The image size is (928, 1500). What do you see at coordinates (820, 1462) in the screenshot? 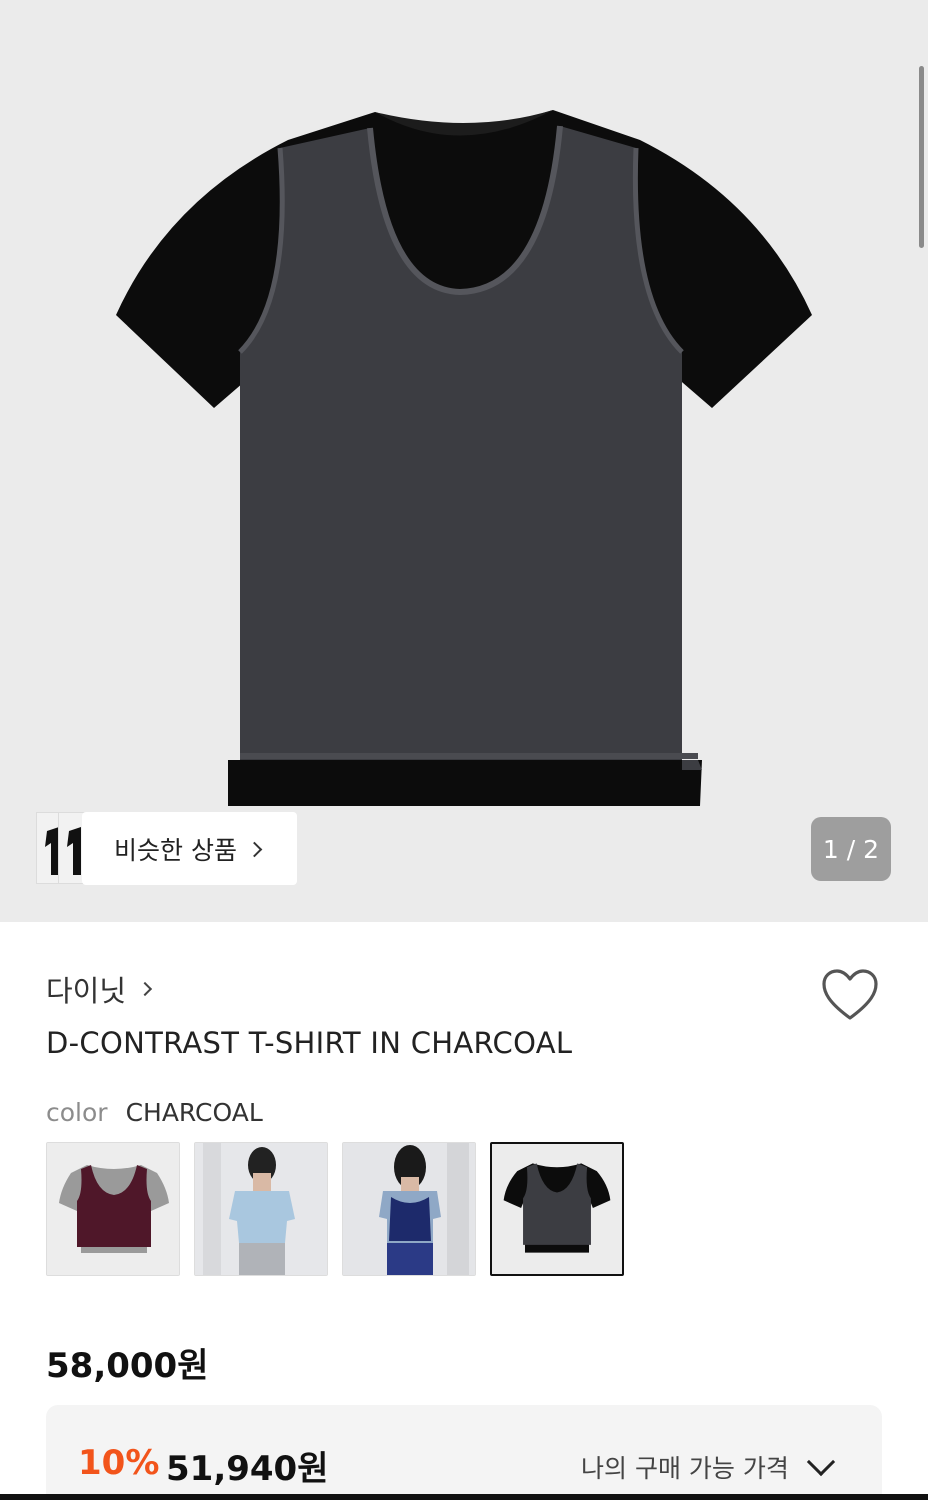
I see `chevron-down-icon` at bounding box center [820, 1462].